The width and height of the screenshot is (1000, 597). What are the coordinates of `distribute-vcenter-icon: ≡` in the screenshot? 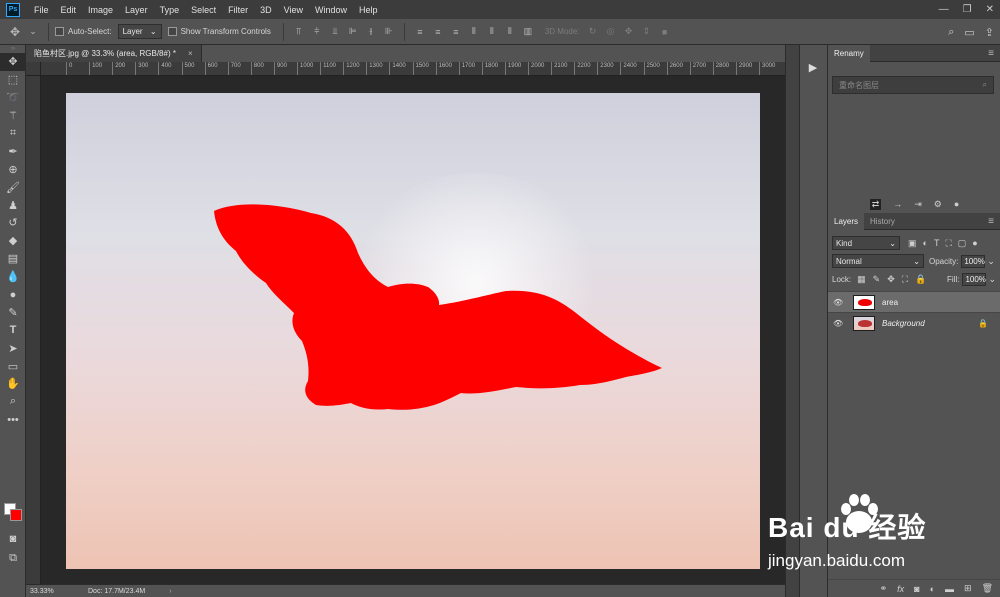 It's located at (438, 32).